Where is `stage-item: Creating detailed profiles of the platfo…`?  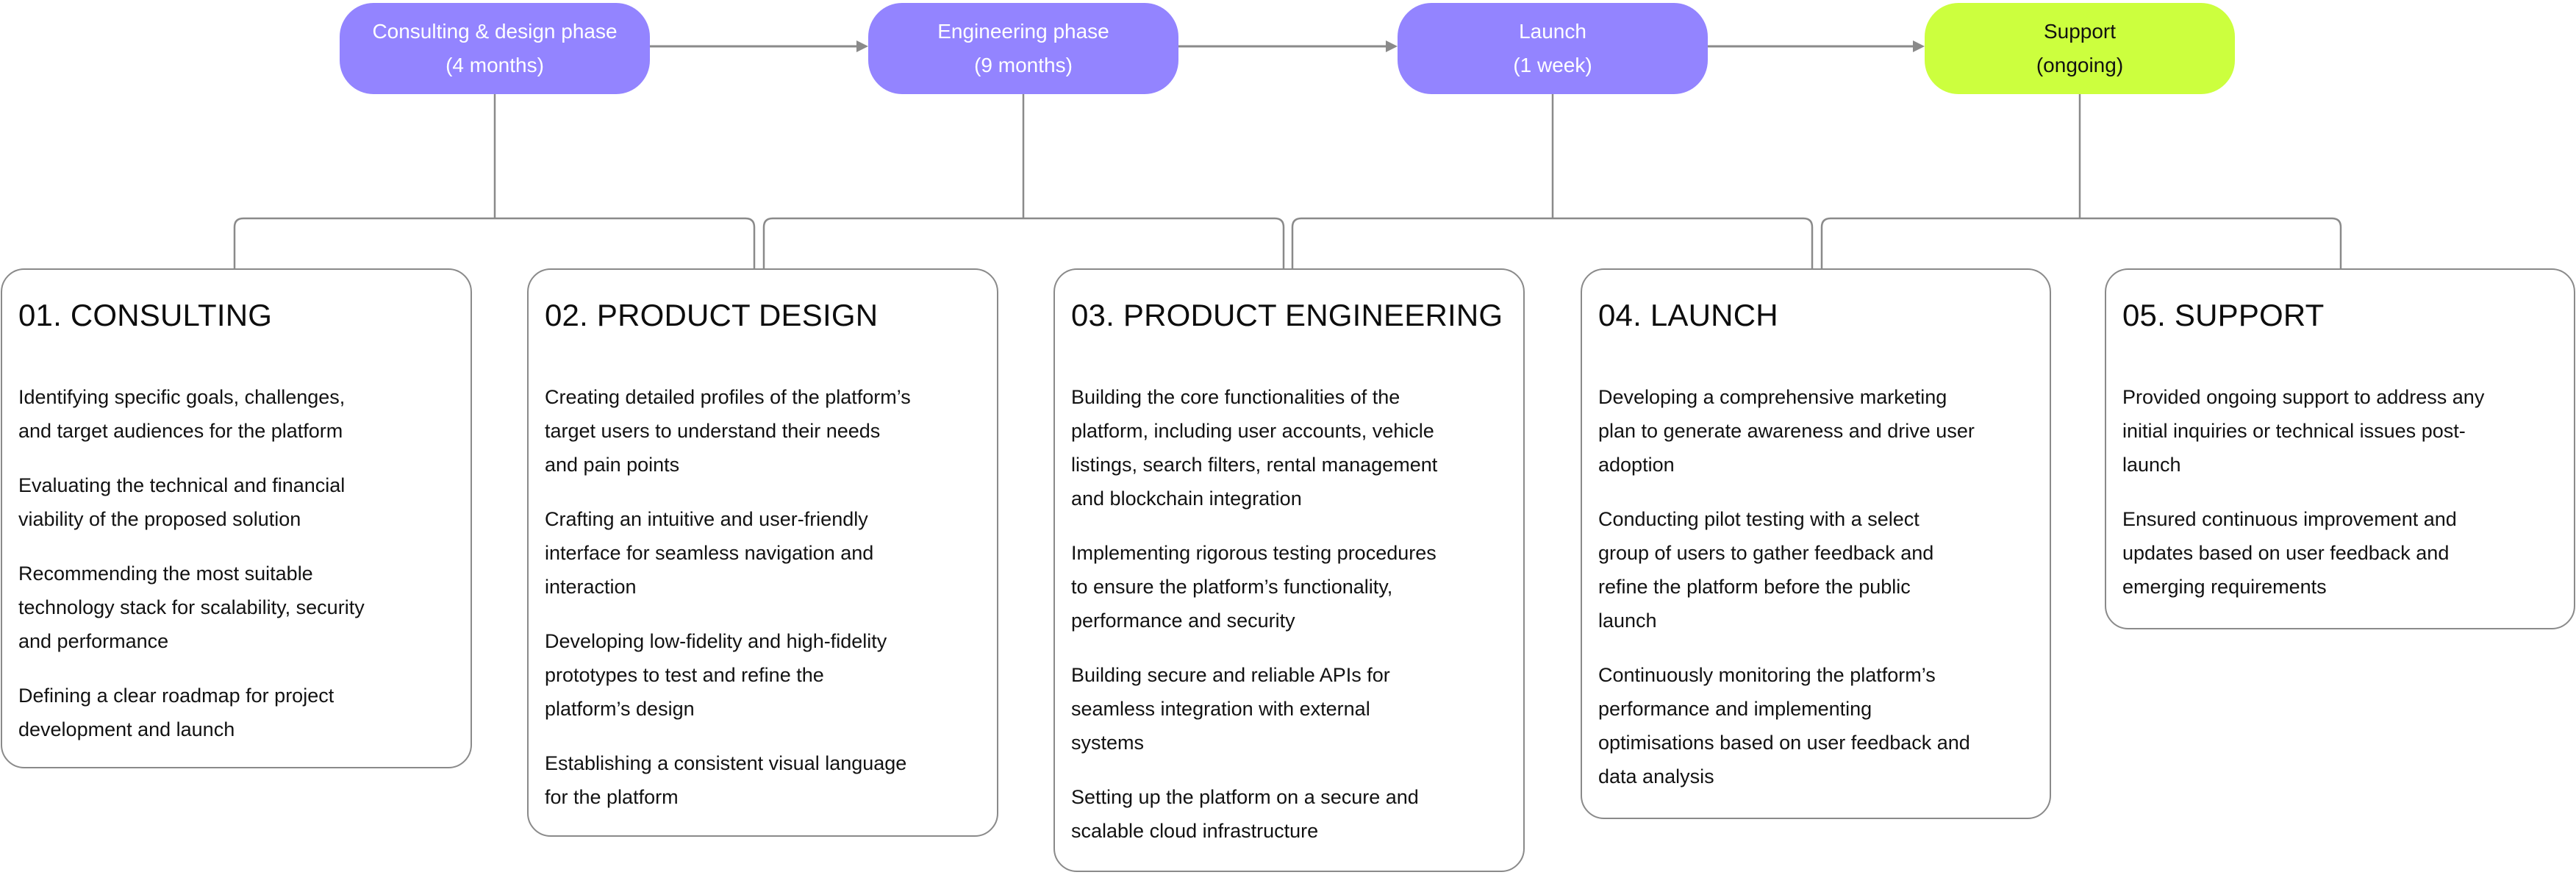 stage-item: Creating detailed profiles of the platfo… is located at coordinates (728, 431).